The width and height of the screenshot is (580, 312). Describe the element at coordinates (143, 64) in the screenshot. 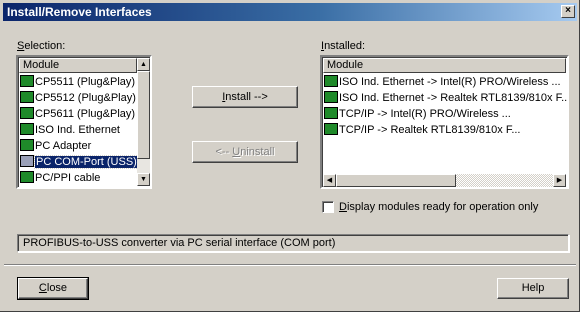

I see `scroll-up-icon: ▲` at that location.